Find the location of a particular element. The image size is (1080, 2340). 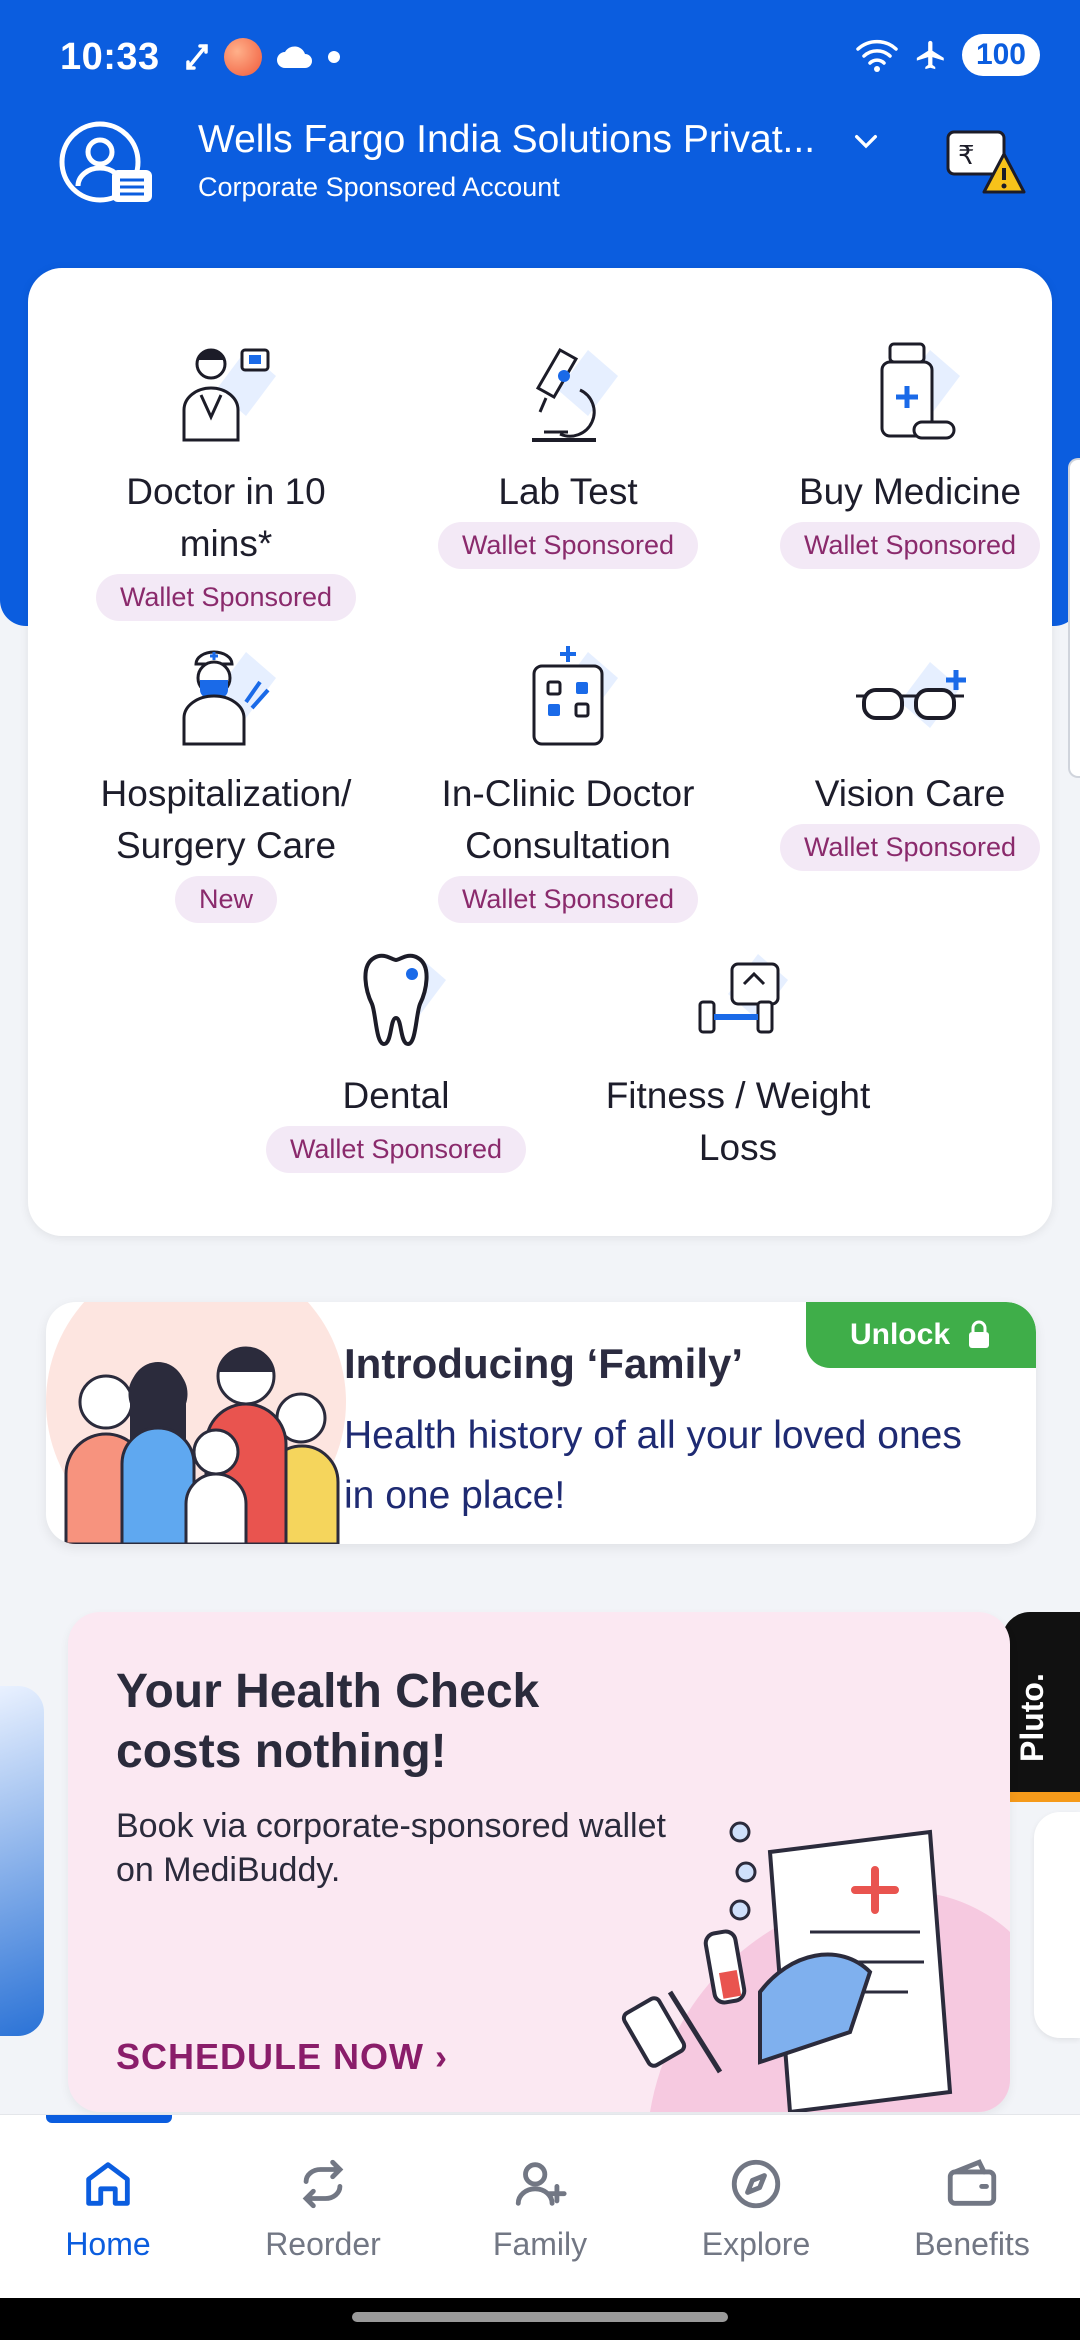

home-icon is located at coordinates (108, 2184).